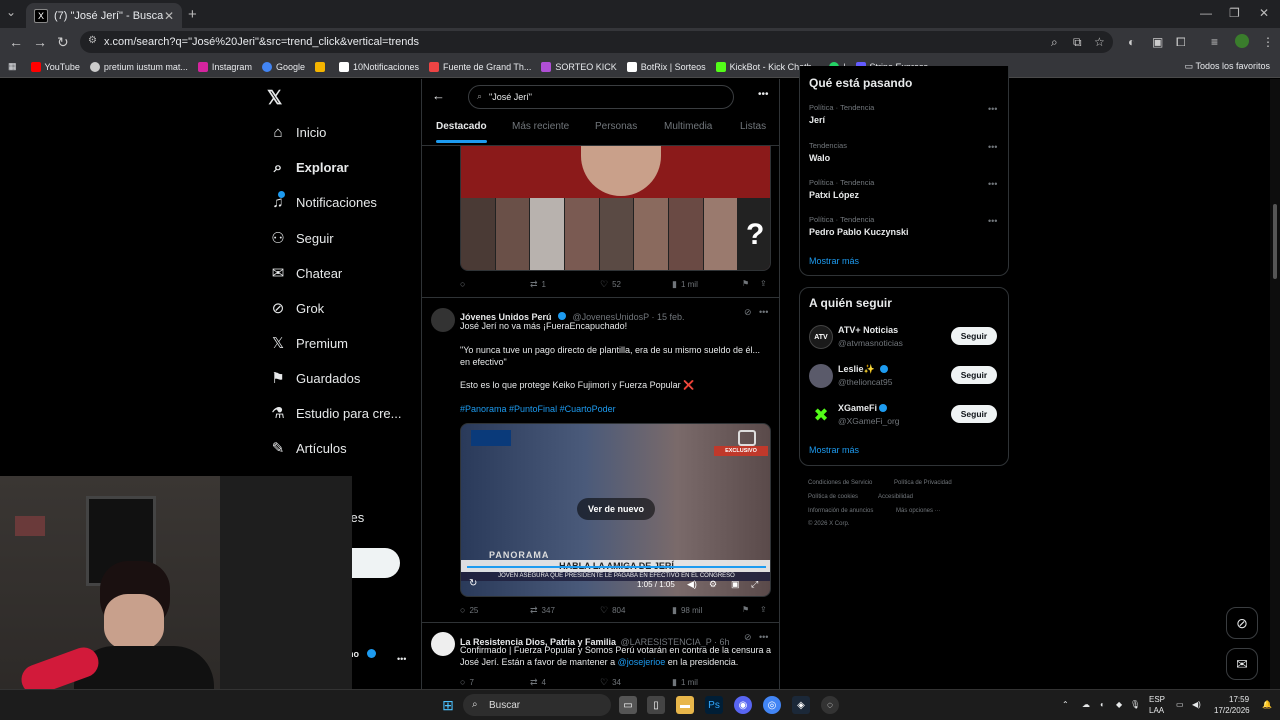 The image size is (1280, 720). I want to click on like-count: ♡ 804, so click(612, 610).